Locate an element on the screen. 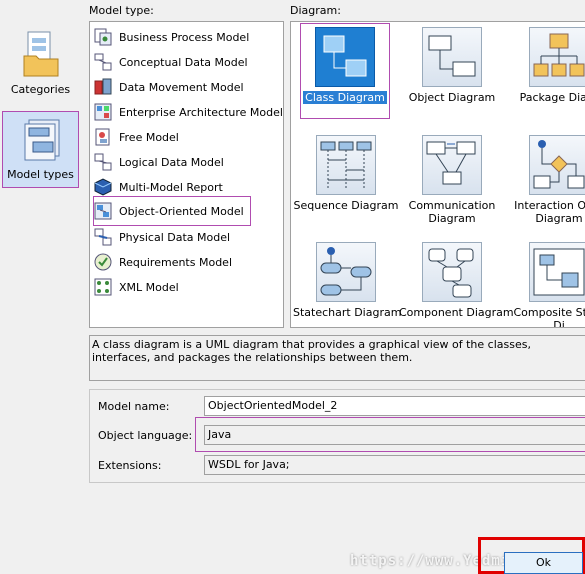 Image resolution: width=585 pixels, height=574 pixels. model-item-xml-model: XML Model is located at coordinates (136, 287).